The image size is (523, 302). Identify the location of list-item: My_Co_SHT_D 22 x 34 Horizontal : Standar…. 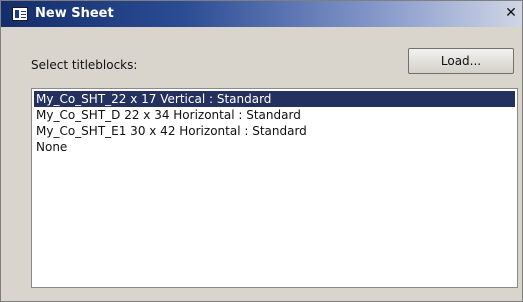
(274, 115).